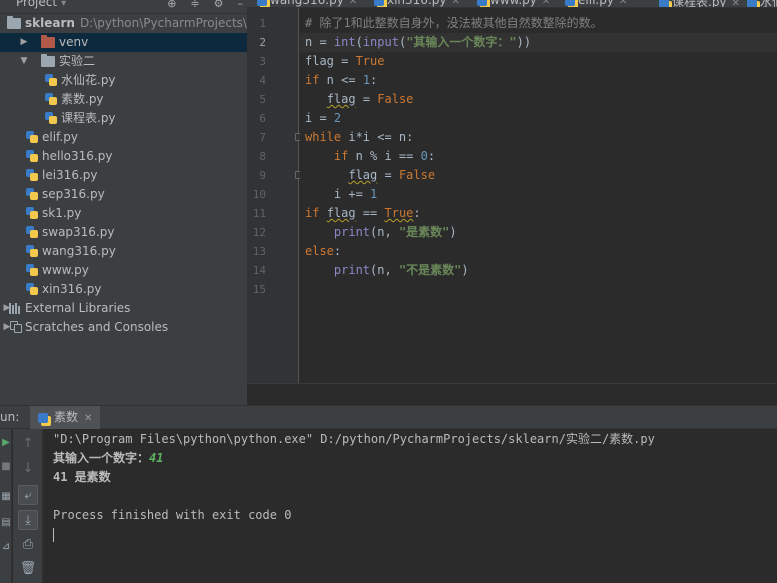  Describe the element at coordinates (596, 3) in the screenshot. I see `editor-tab: elif.py ✕` at that location.